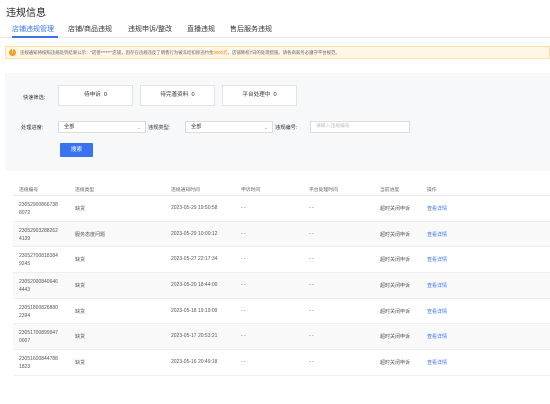 This screenshot has height=404, width=550. I want to click on violation-id-cell: 23051700899947 0007, so click(38, 337).